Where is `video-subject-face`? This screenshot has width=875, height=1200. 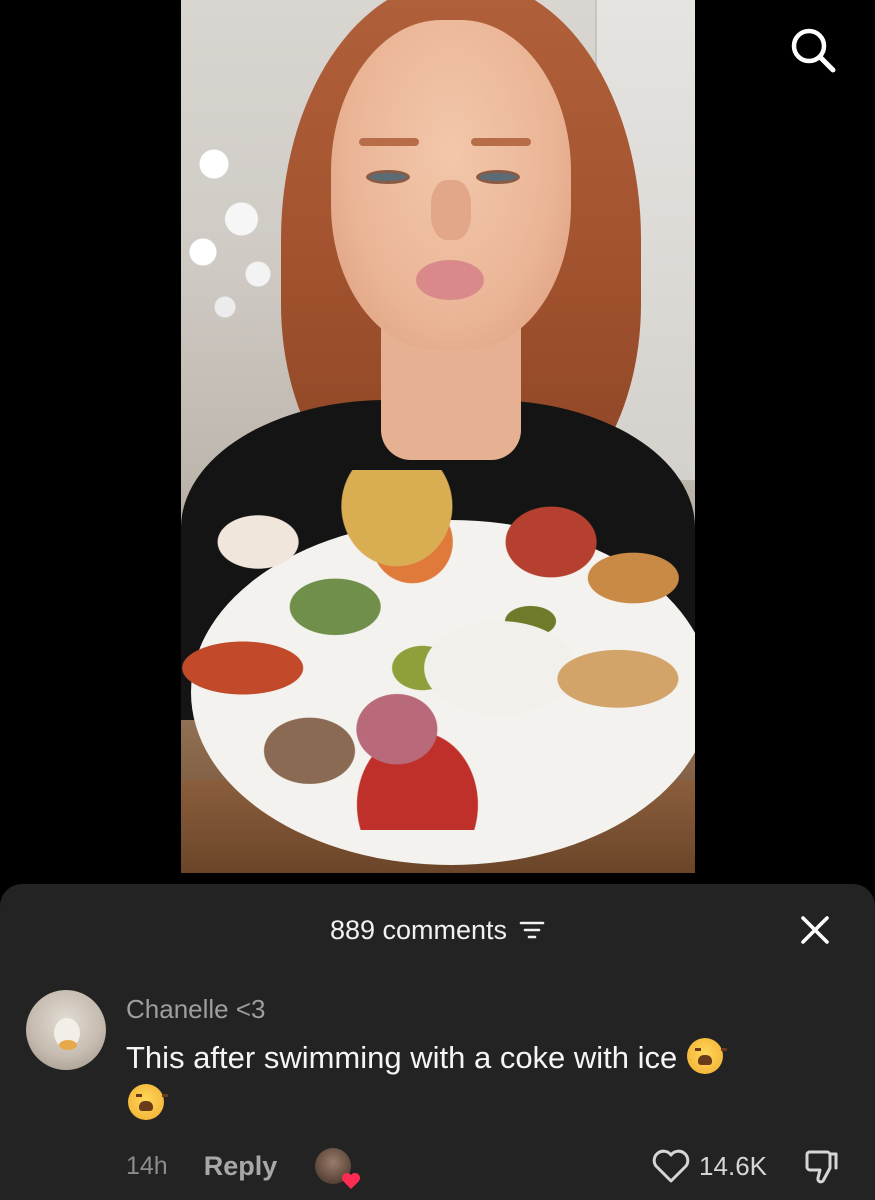
video-subject-face is located at coordinates (451, 185).